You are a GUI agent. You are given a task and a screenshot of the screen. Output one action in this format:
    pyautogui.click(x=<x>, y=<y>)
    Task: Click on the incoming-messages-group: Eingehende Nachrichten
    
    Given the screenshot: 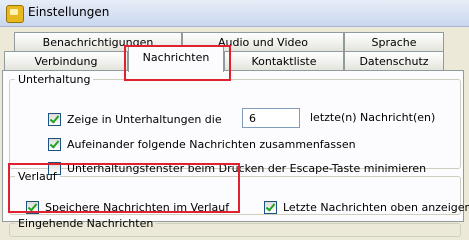 What is the action you would take?
    pyautogui.click(x=235, y=227)
    